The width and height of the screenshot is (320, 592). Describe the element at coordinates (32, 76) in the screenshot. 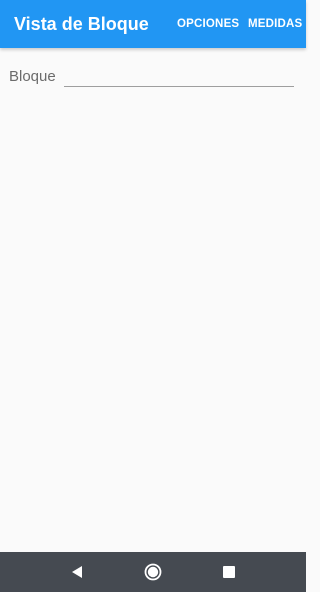

I see `bloque-label: Bloque` at that location.